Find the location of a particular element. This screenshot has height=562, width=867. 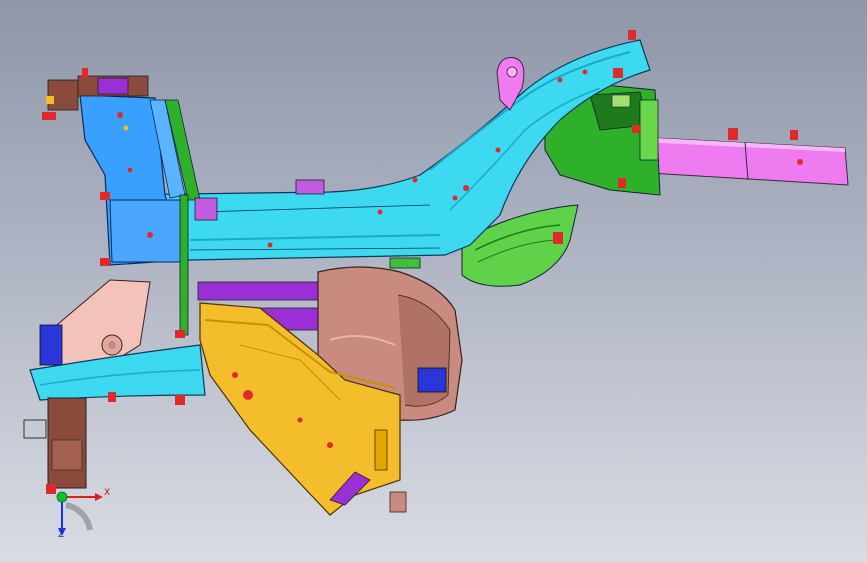

z-axis-label: Z is located at coordinates (61, 535).